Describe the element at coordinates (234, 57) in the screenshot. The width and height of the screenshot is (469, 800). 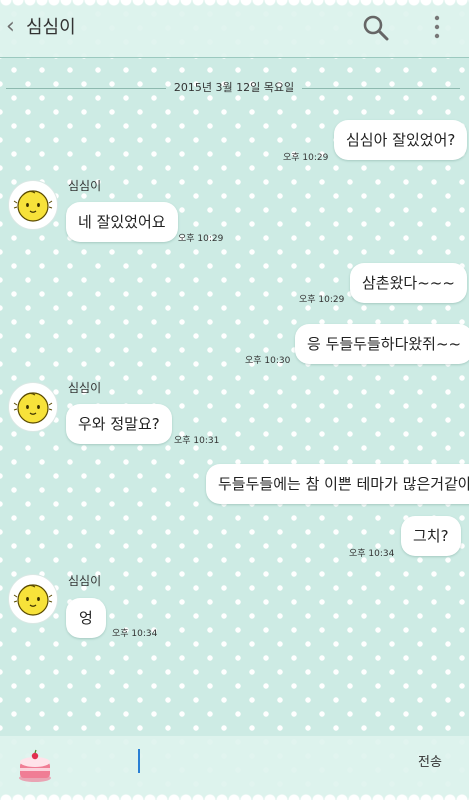
I see `header-divider` at that location.